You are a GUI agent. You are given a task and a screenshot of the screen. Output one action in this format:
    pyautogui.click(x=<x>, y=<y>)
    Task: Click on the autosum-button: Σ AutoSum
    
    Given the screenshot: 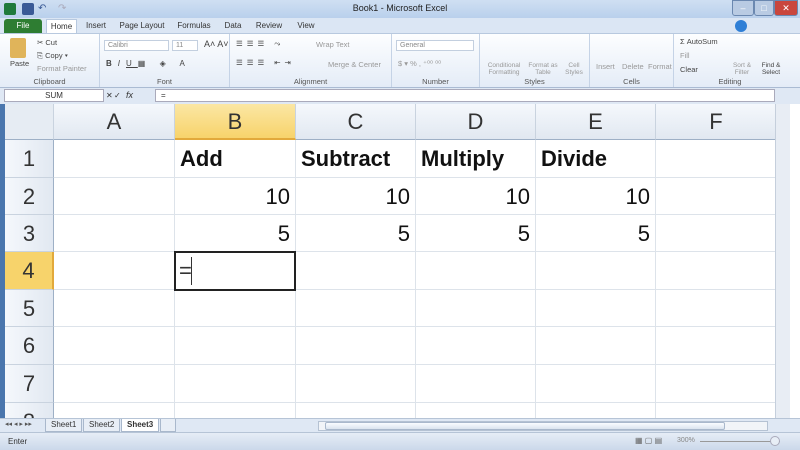 What is the action you would take?
    pyautogui.click(x=699, y=41)
    